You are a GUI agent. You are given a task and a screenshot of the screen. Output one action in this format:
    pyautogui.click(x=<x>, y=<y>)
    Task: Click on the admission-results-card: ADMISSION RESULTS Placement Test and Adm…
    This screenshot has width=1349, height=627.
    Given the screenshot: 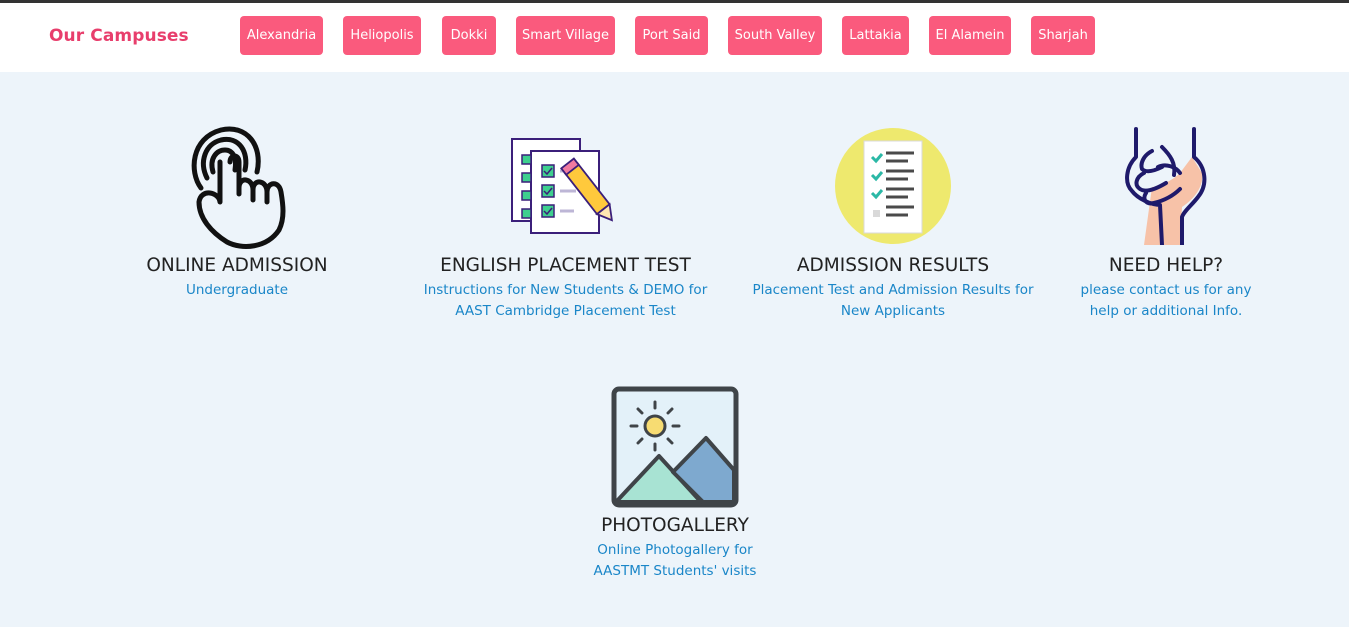 What is the action you would take?
    pyautogui.click(x=893, y=223)
    